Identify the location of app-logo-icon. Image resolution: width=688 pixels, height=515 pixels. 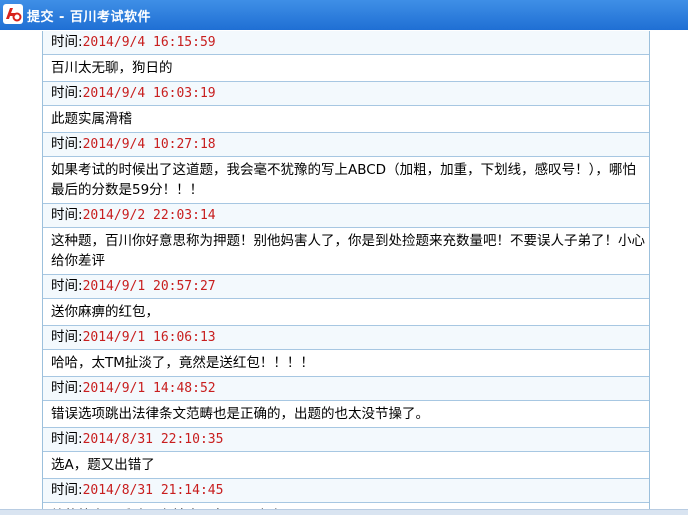
(13, 14).